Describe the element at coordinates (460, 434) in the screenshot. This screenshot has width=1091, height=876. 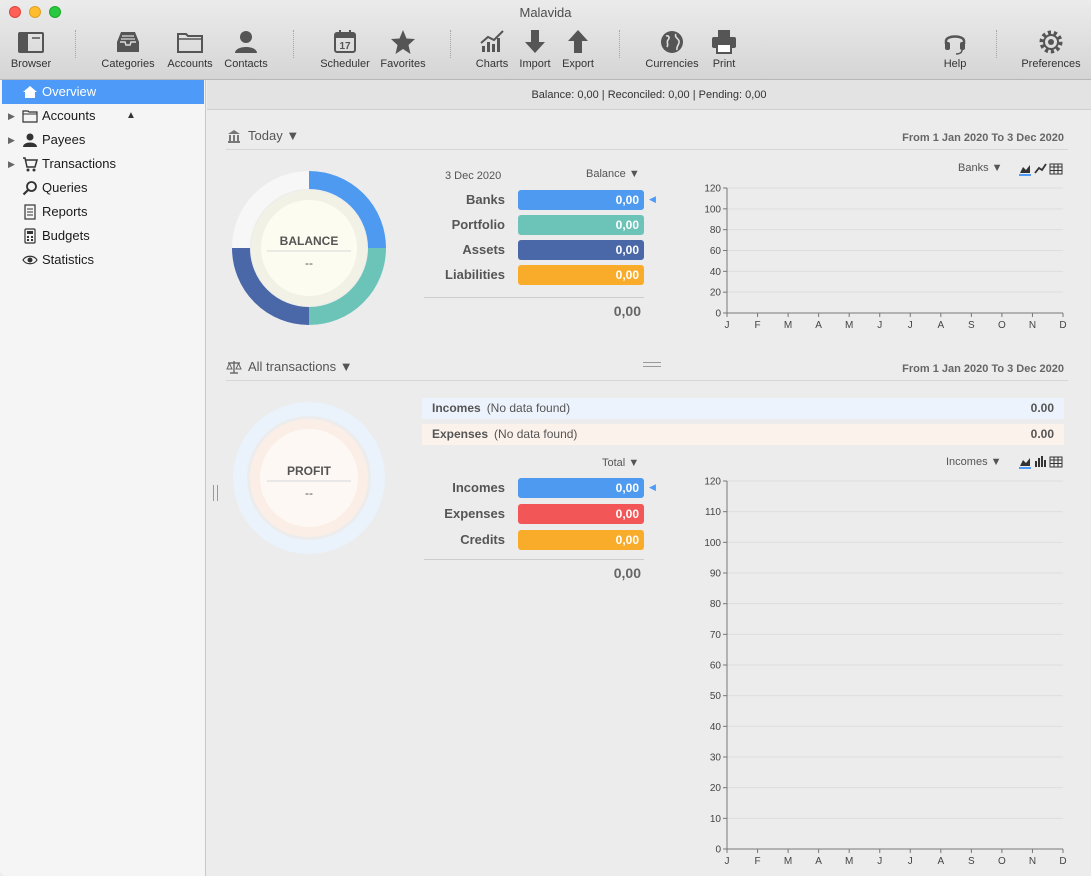
I see `expenses-summary-label: Expenses` at that location.